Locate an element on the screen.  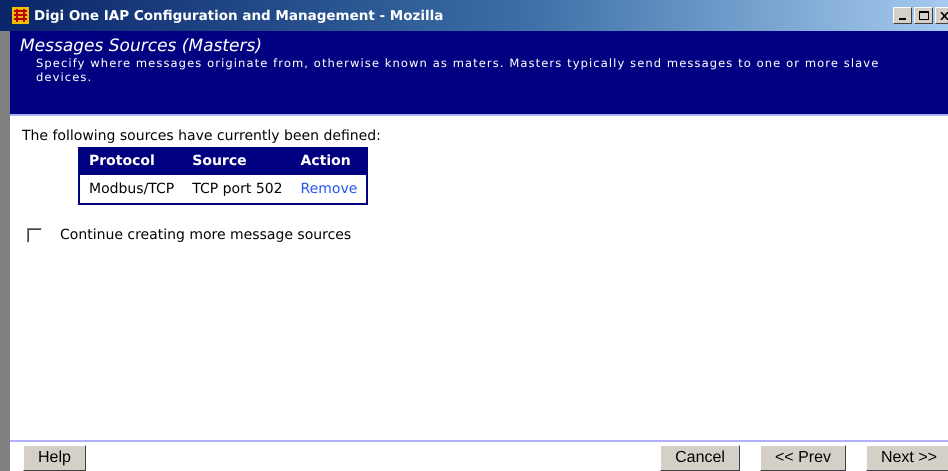
page-title: Messages Sources (Masters) is located at coordinates (141, 46).